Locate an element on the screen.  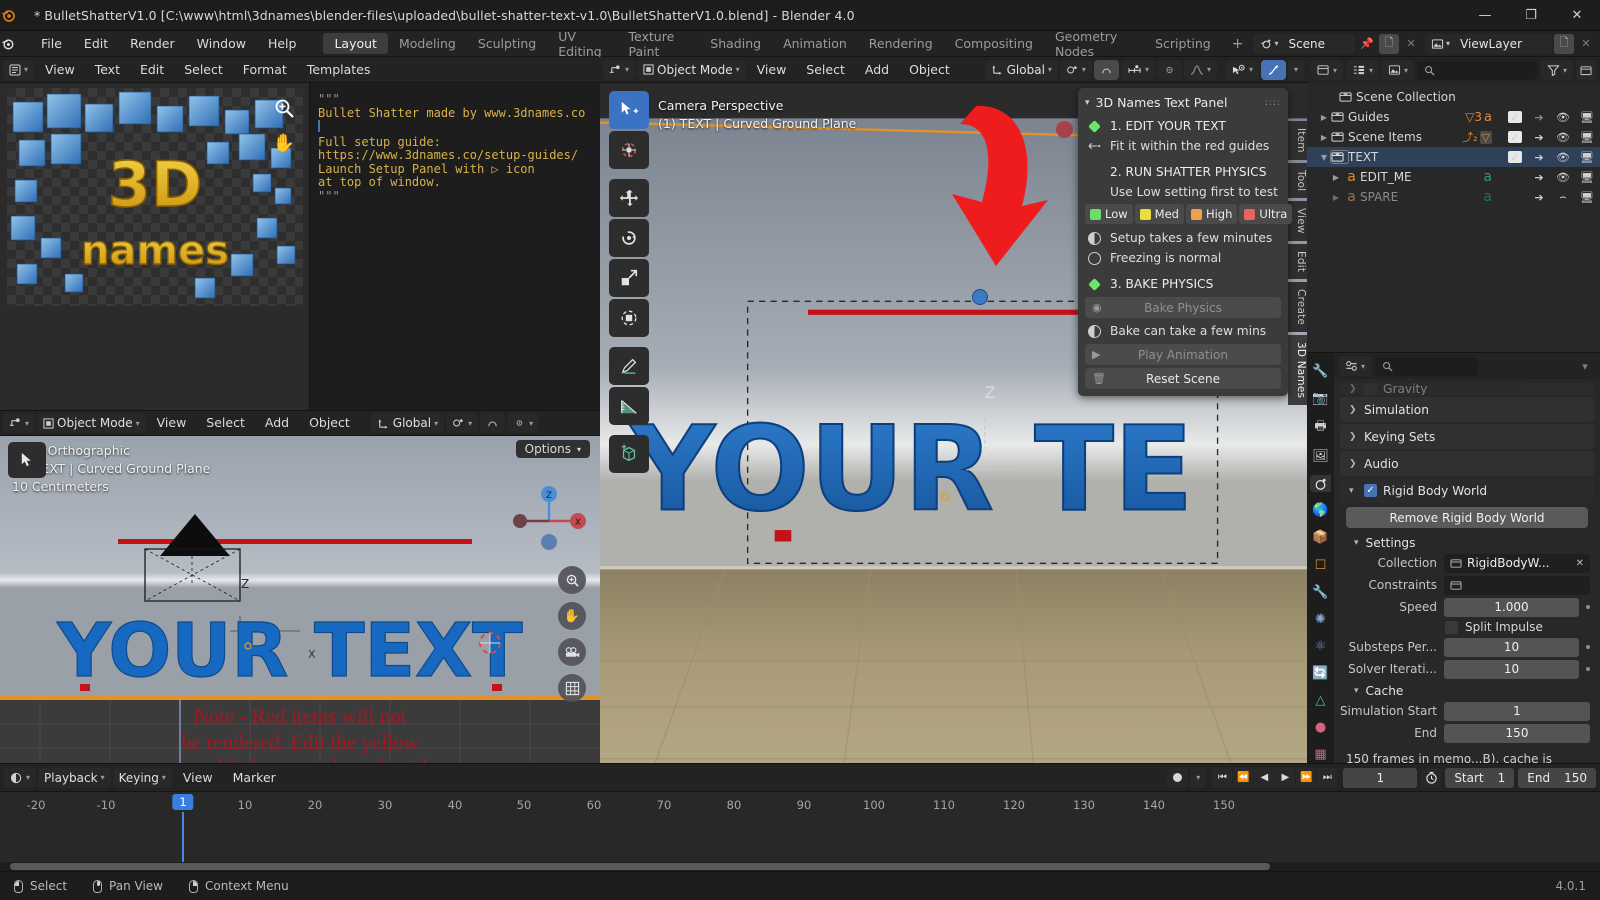
tab-texture: ▦ is located at coordinates (1320, 754).